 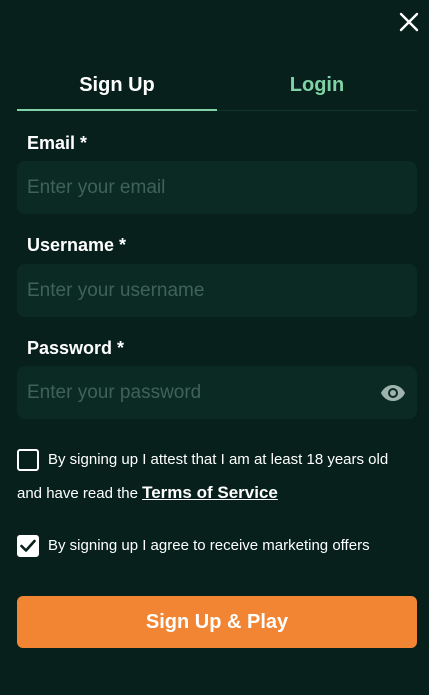 What do you see at coordinates (210, 492) in the screenshot?
I see `terms-of-service-link: Terms of Service` at bounding box center [210, 492].